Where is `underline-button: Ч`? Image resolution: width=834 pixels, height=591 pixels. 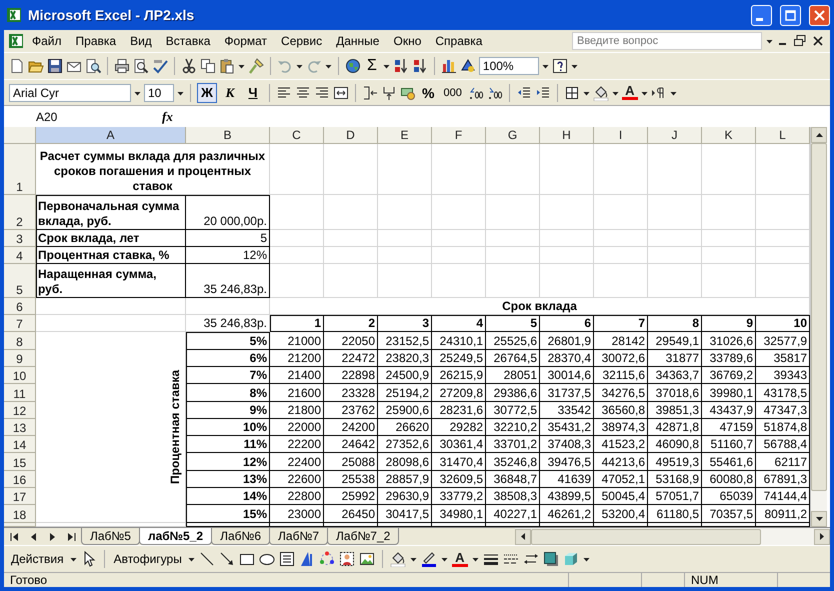
underline-button: Ч is located at coordinates (253, 92).